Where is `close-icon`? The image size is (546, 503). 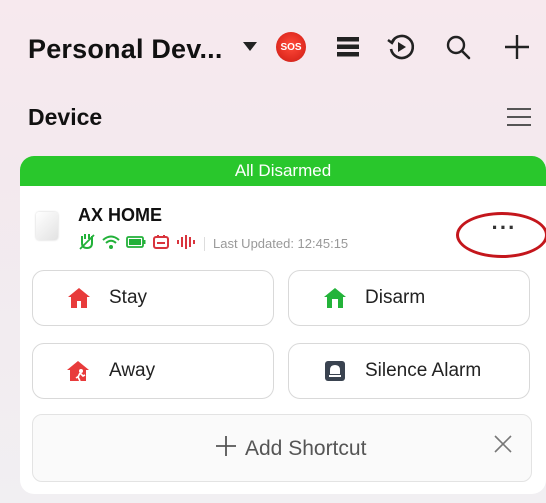
close-icon is located at coordinates (503, 447).